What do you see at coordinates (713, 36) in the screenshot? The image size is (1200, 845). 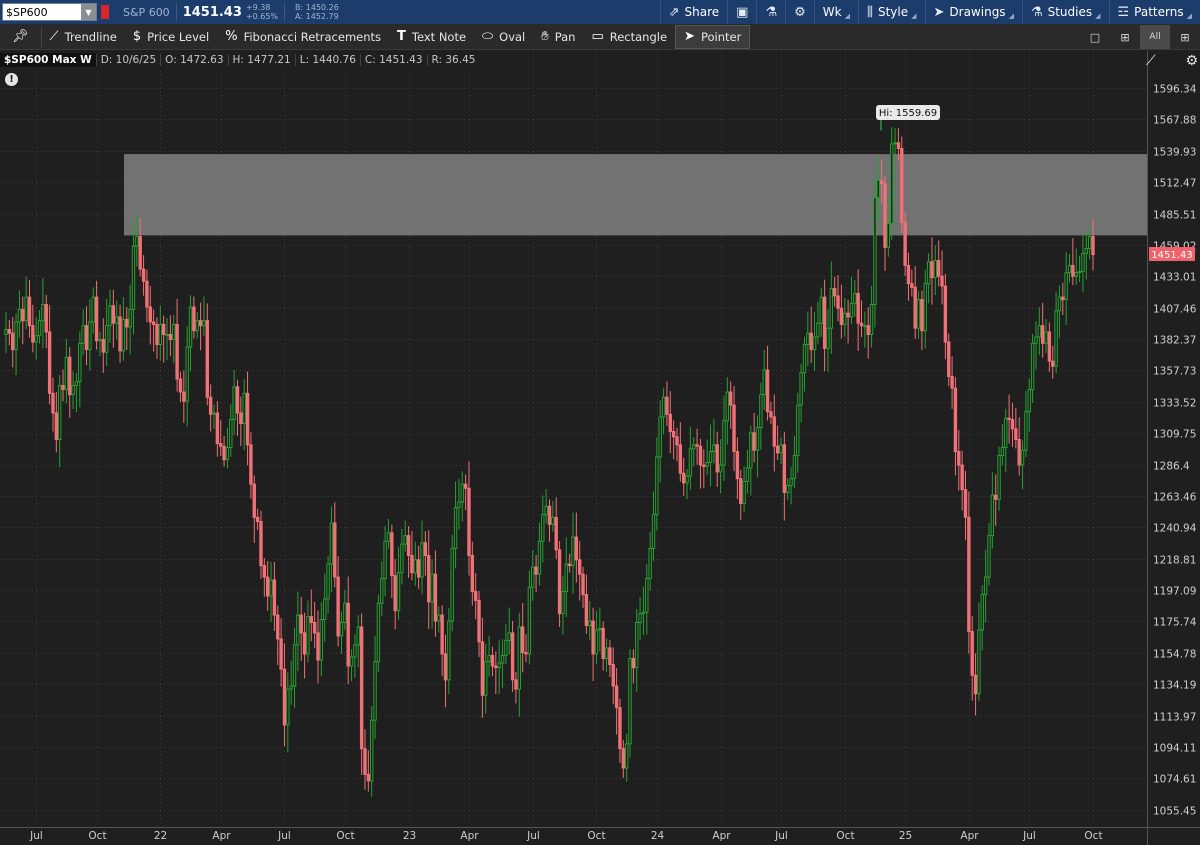 I see `pointer-tool: ➤ Pointer` at bounding box center [713, 36].